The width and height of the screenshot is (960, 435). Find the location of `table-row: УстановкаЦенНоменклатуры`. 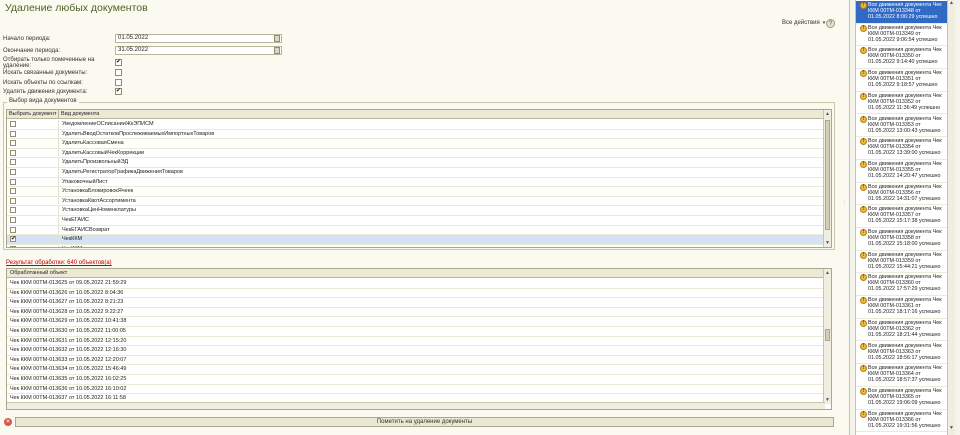

table-row: УстановкаЦенНоменклатуры is located at coordinates (416, 211).